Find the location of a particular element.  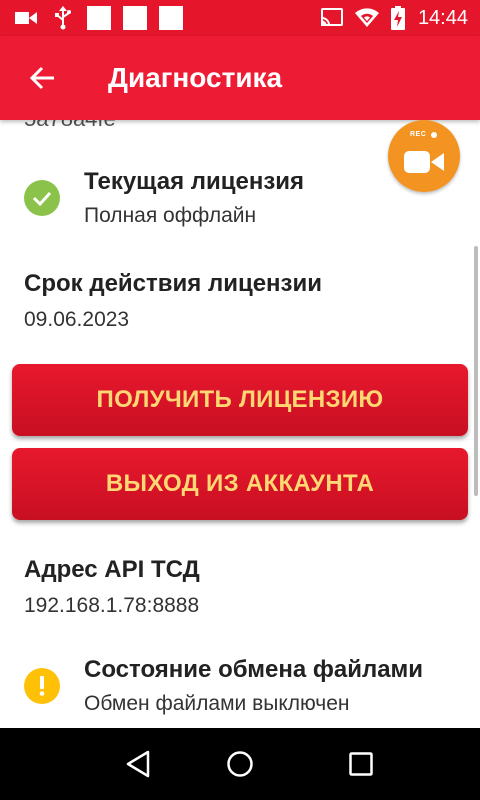

recents-square-icon is located at coordinates (361, 764).